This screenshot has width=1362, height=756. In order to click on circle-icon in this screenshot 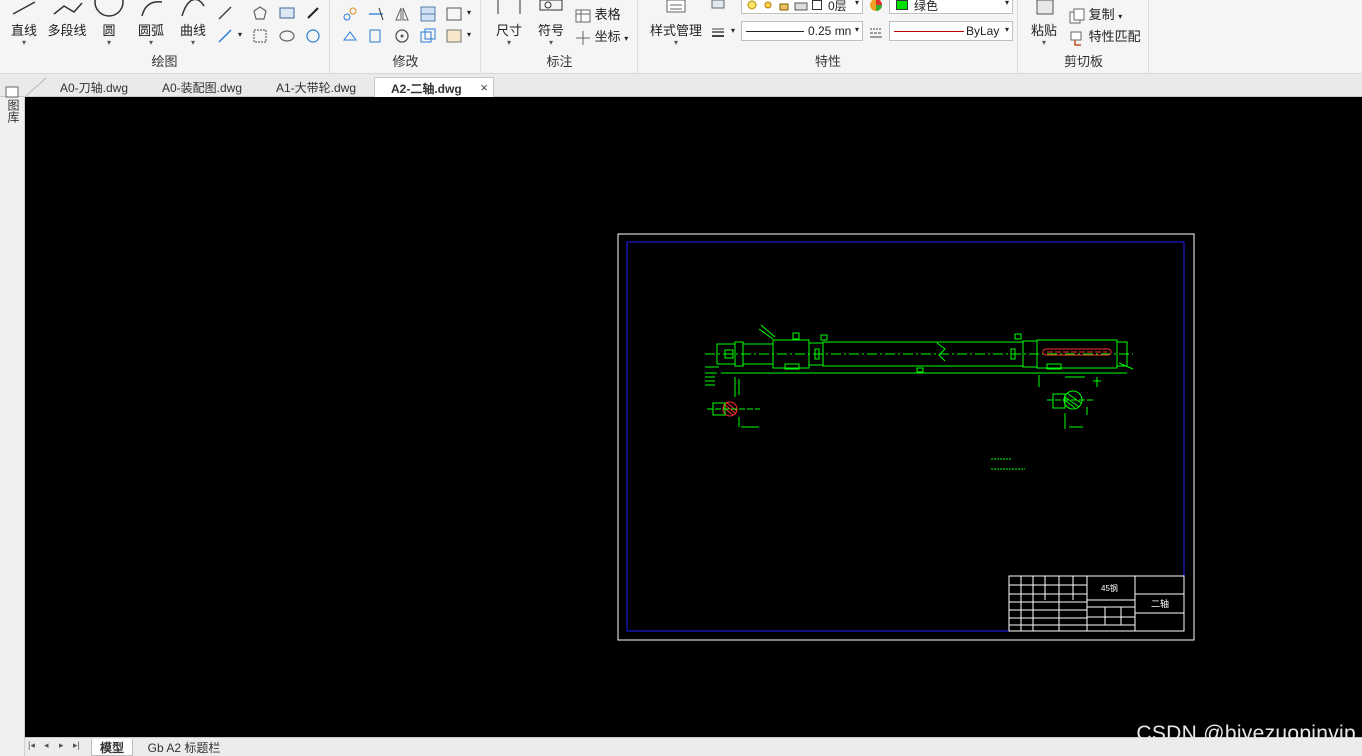, I will do `click(109, 8)`.